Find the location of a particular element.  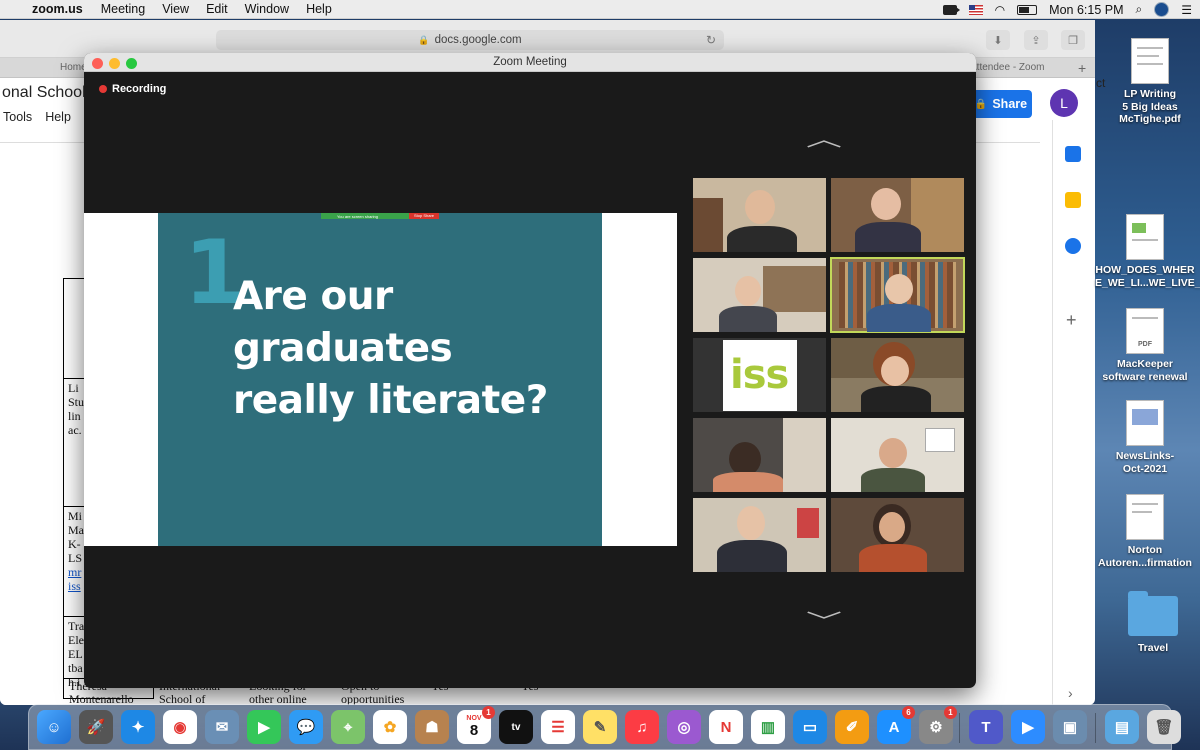

minimize-window-button is located at coordinates (114, 63).